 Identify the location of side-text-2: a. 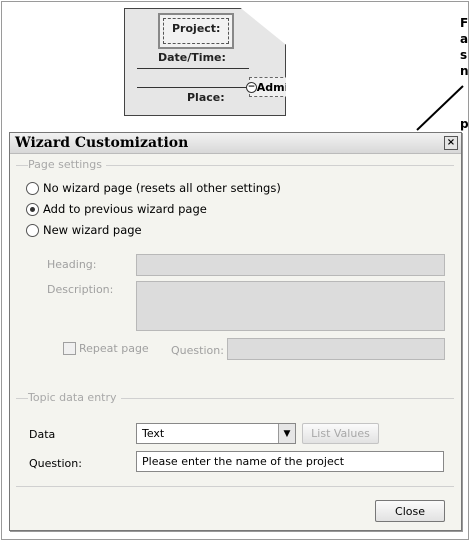
(464, 39).